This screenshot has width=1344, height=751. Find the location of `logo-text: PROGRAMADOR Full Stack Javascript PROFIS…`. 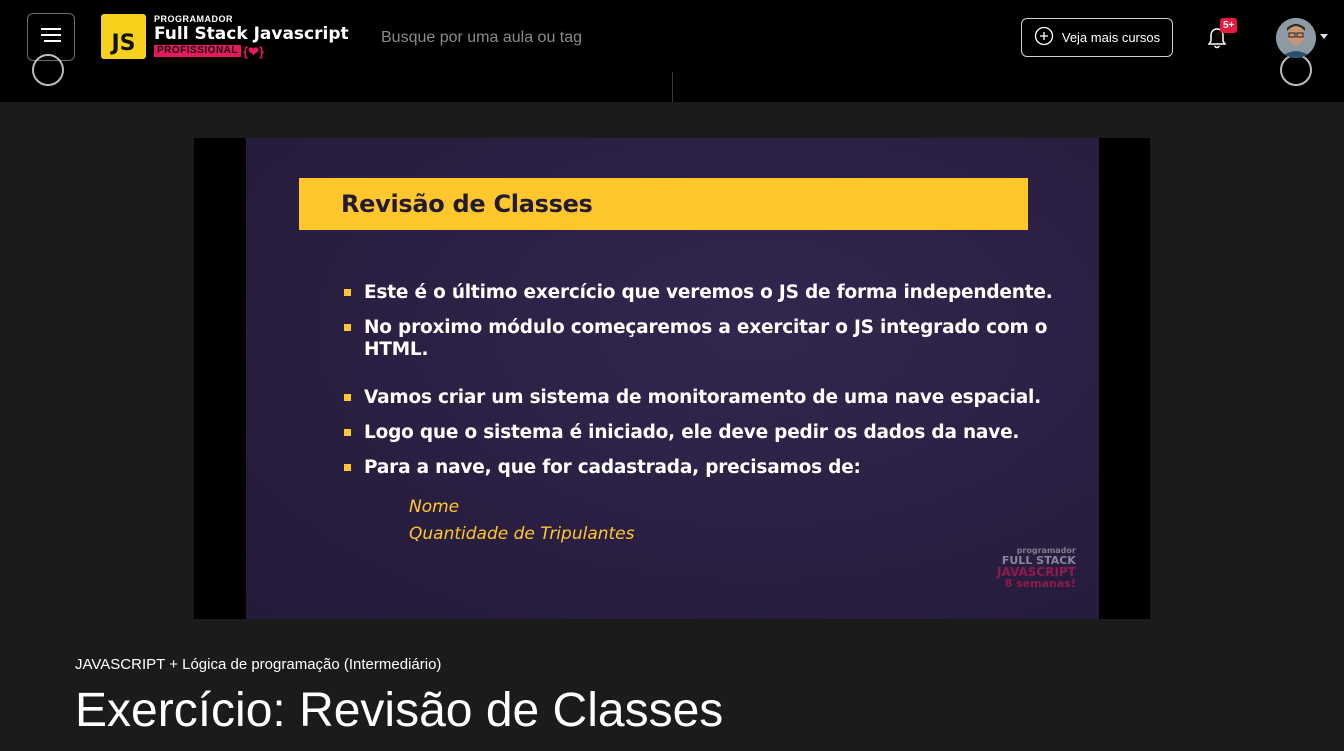

logo-text: PROGRAMADOR Full Stack Javascript PROFIS… is located at coordinates (251, 35).